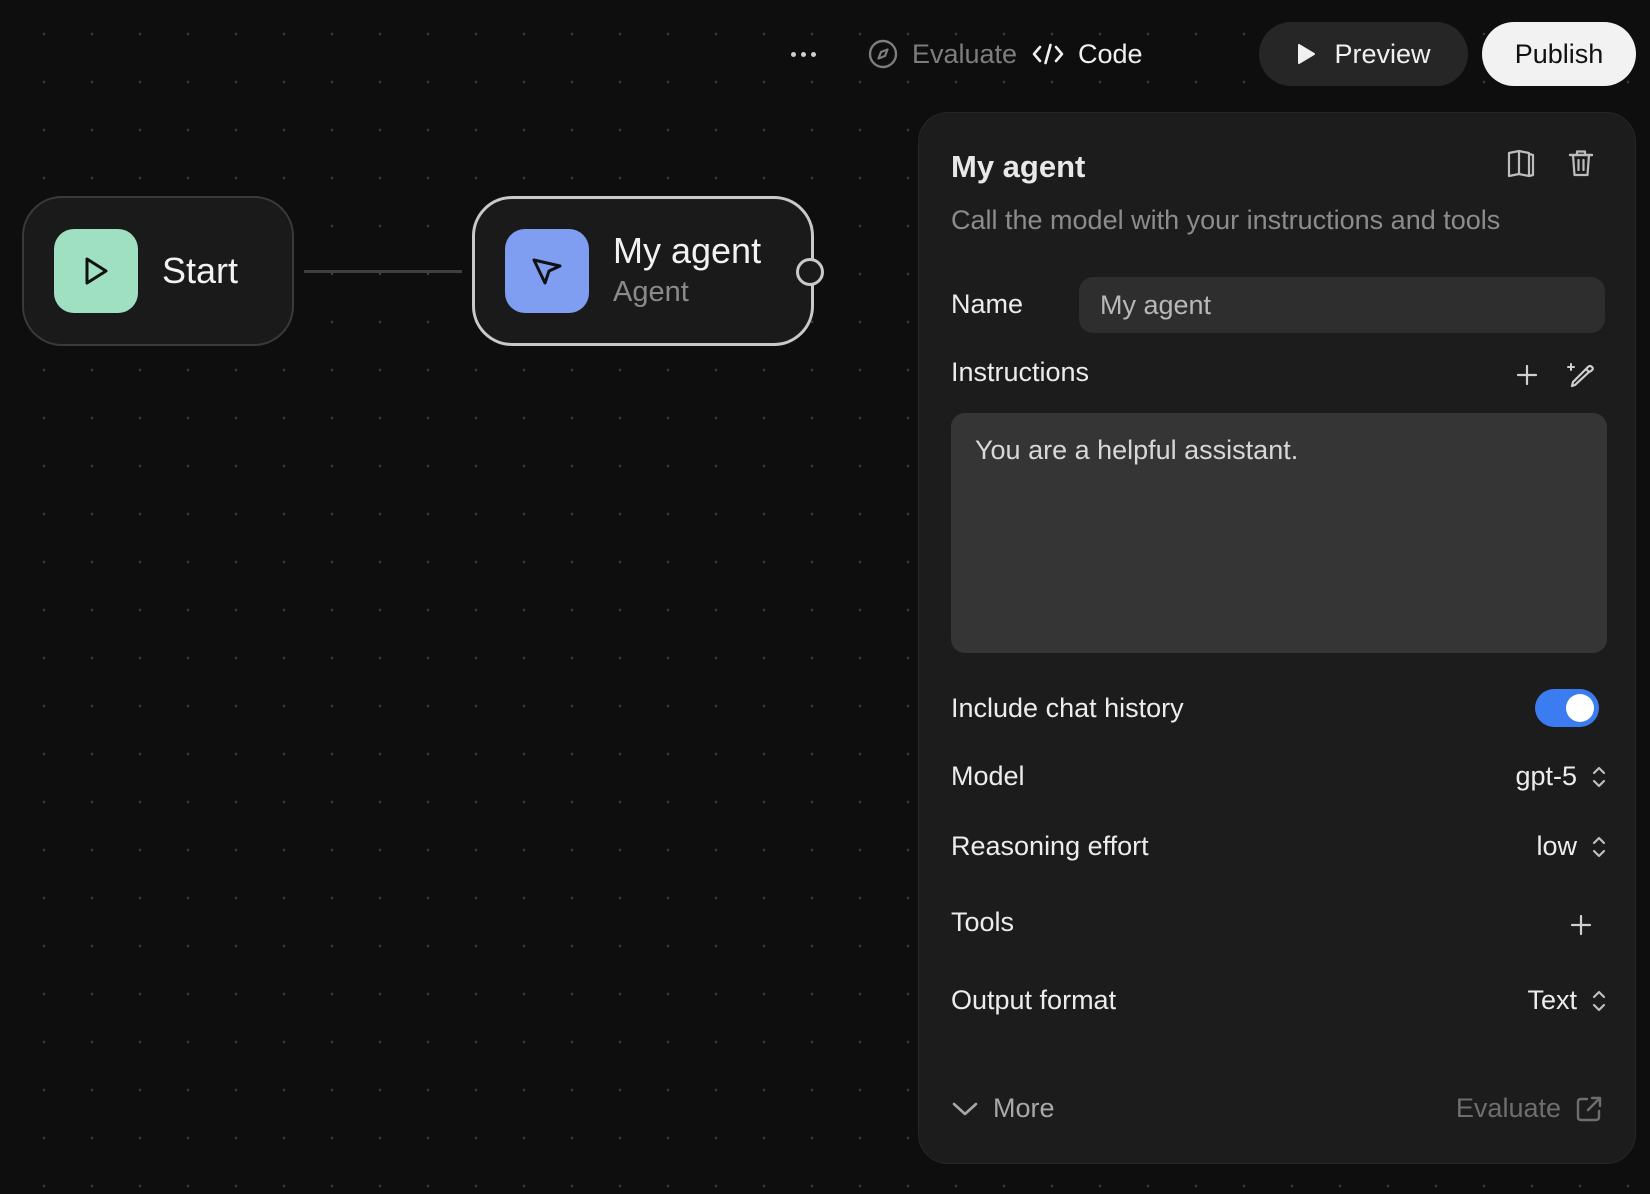 The width and height of the screenshot is (1650, 1194). I want to click on compass-icon, so click(883, 54).